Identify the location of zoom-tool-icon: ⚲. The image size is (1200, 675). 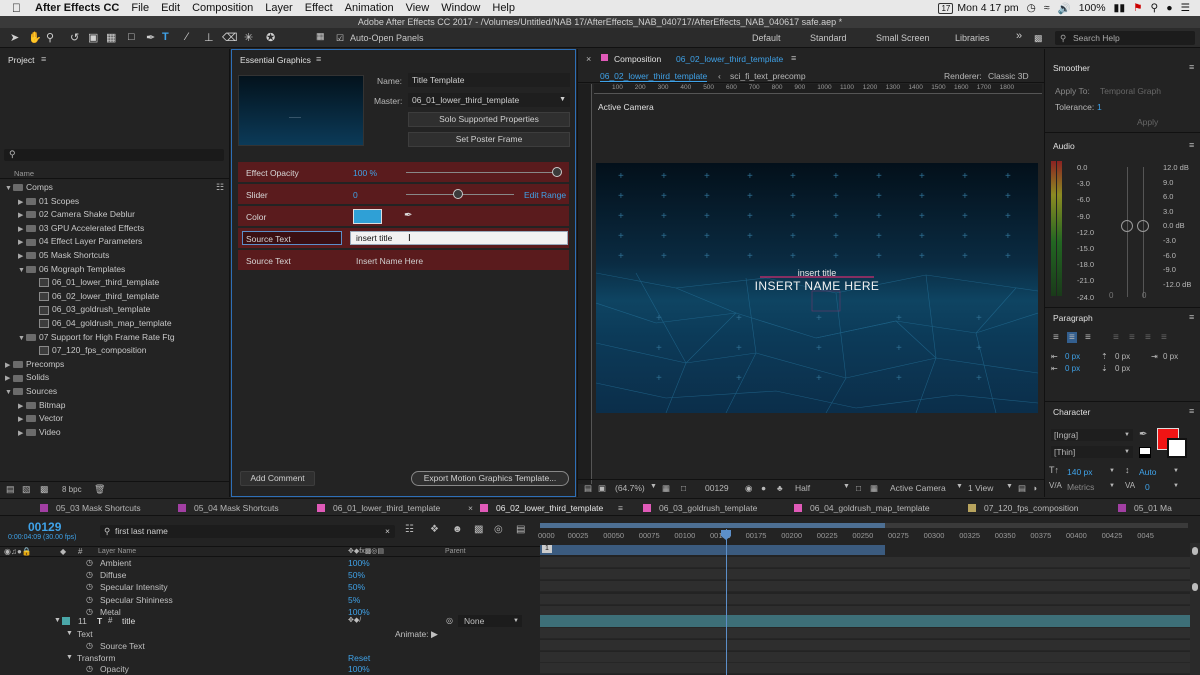
(50, 37).